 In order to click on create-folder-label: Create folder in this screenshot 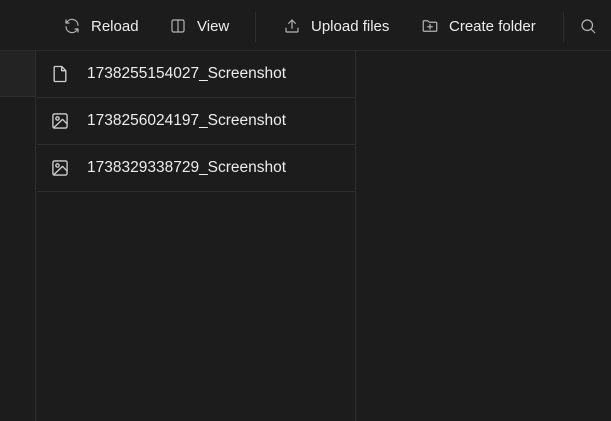, I will do `click(492, 26)`.